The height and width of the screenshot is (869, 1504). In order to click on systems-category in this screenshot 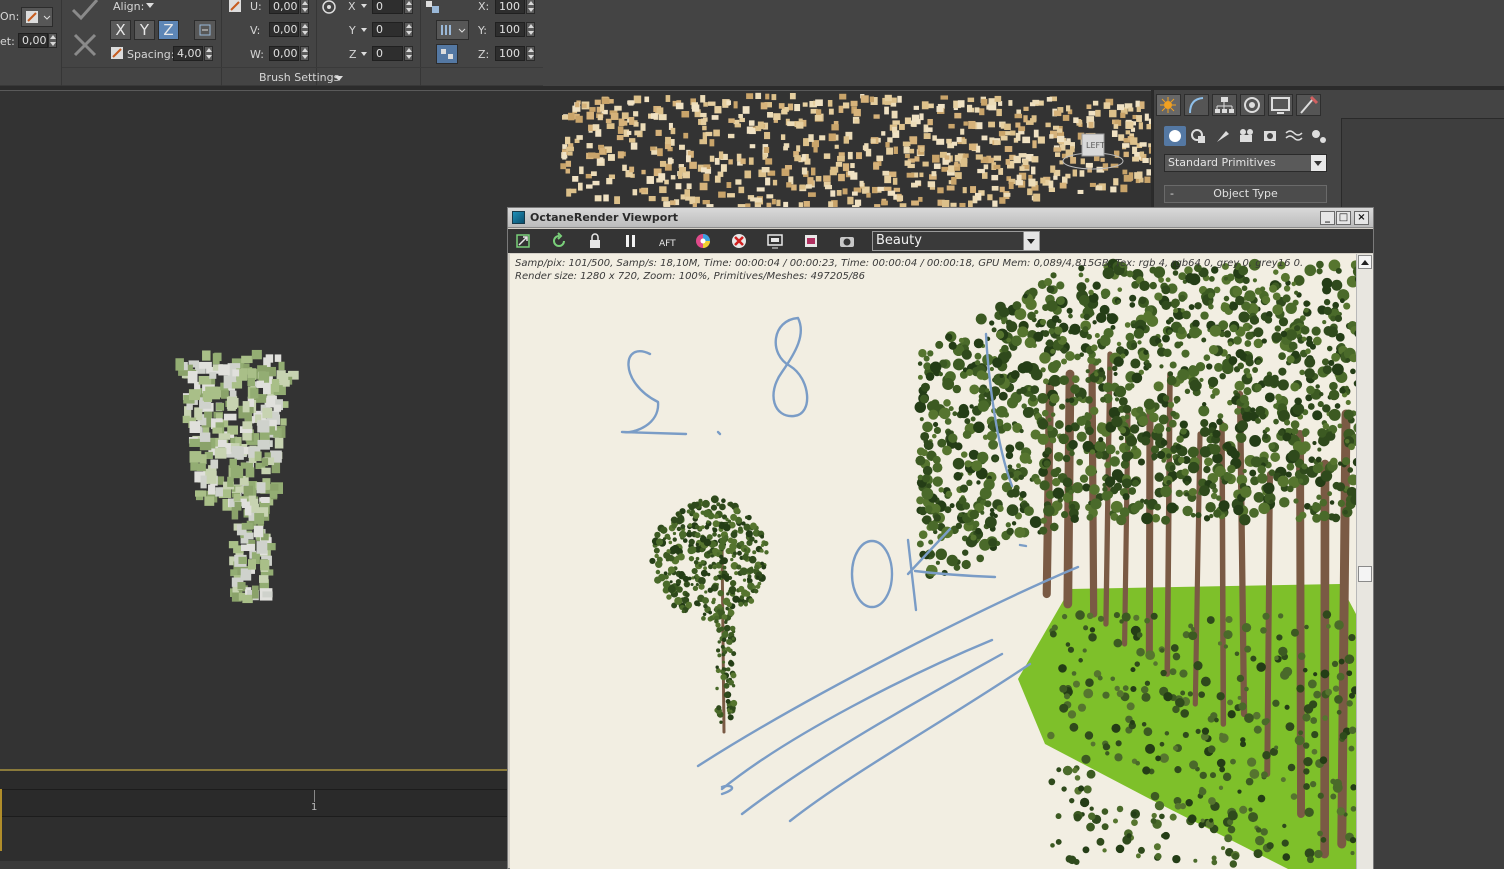, I will do `click(1319, 136)`.